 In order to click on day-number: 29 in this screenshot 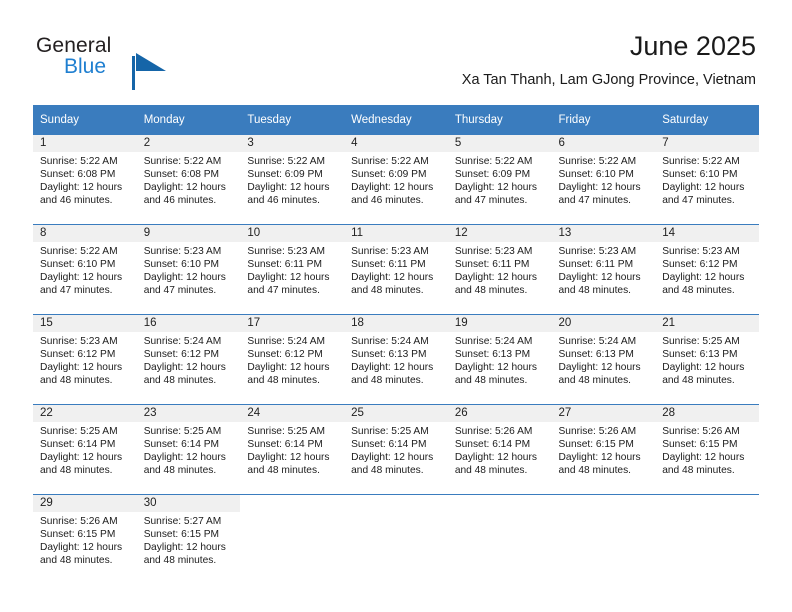, I will do `click(85, 503)`.